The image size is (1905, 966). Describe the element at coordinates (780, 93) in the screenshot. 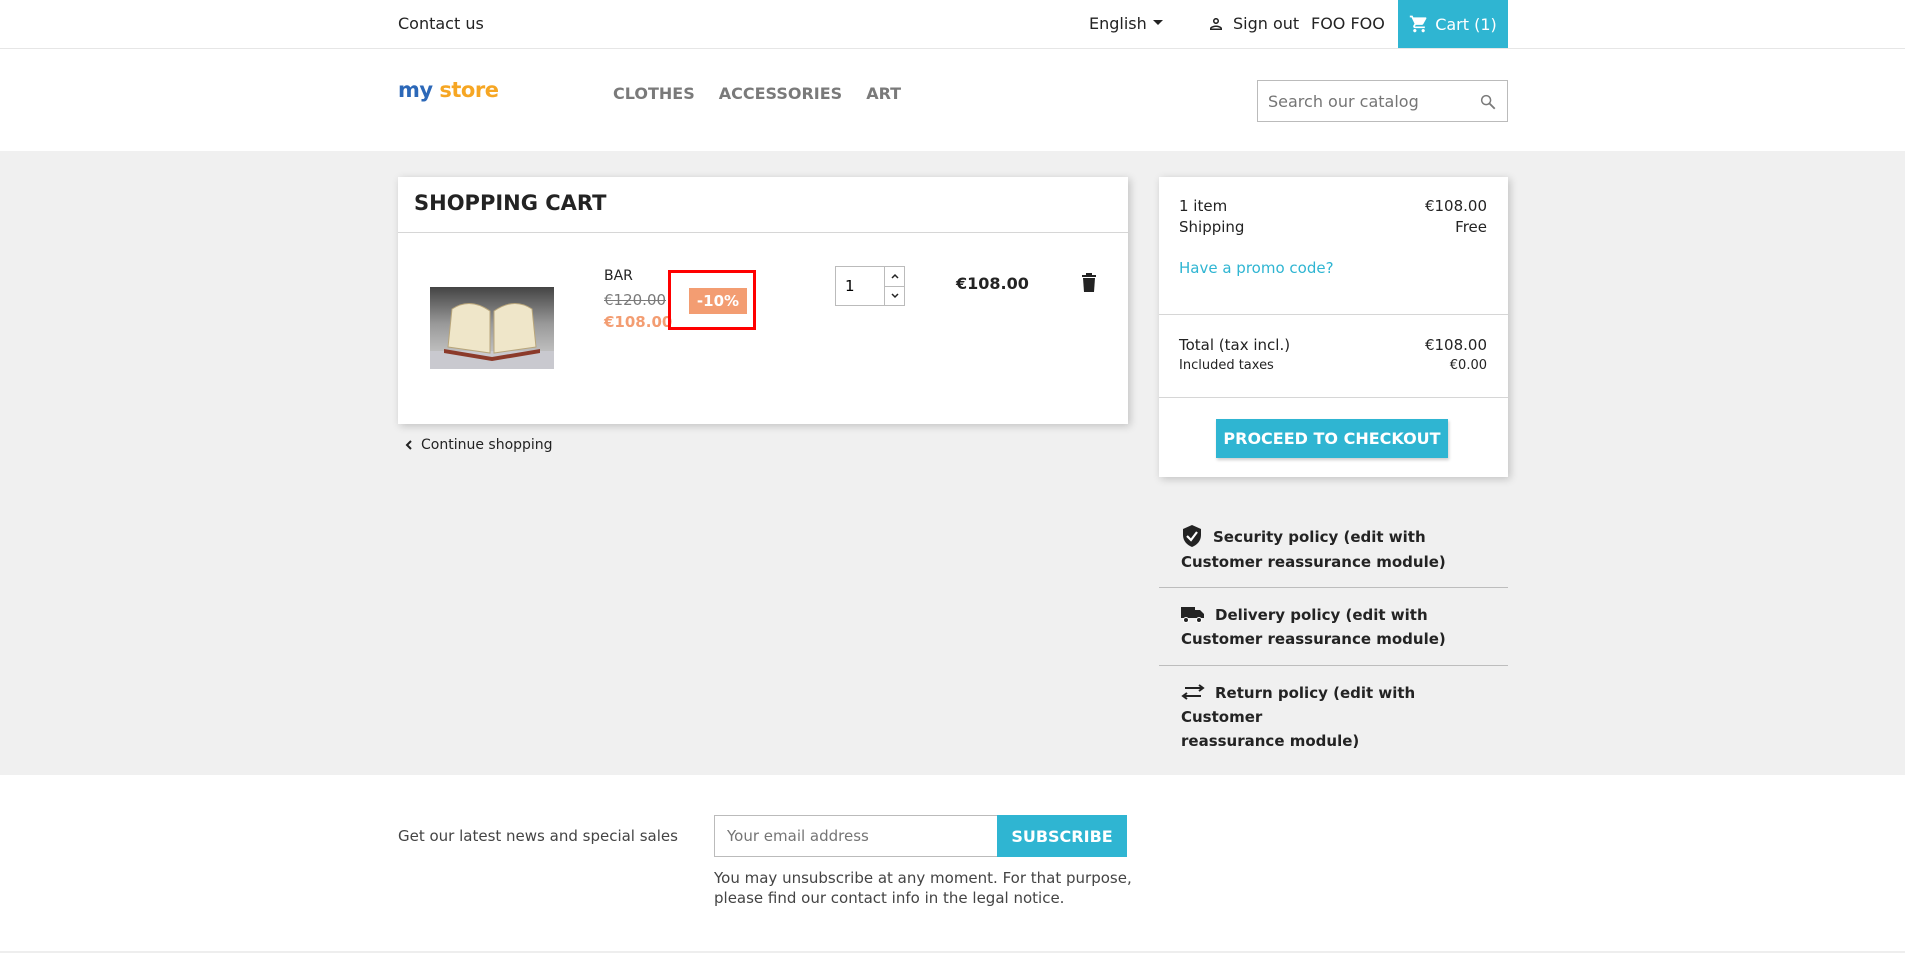

I see `menu-item-accessories: ACCESSORIES` at that location.